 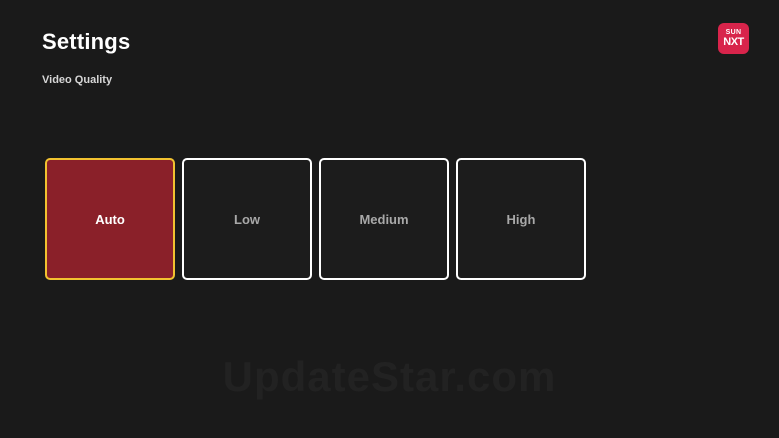 I want to click on logo-text-line1: SUN, so click(x=733, y=32).